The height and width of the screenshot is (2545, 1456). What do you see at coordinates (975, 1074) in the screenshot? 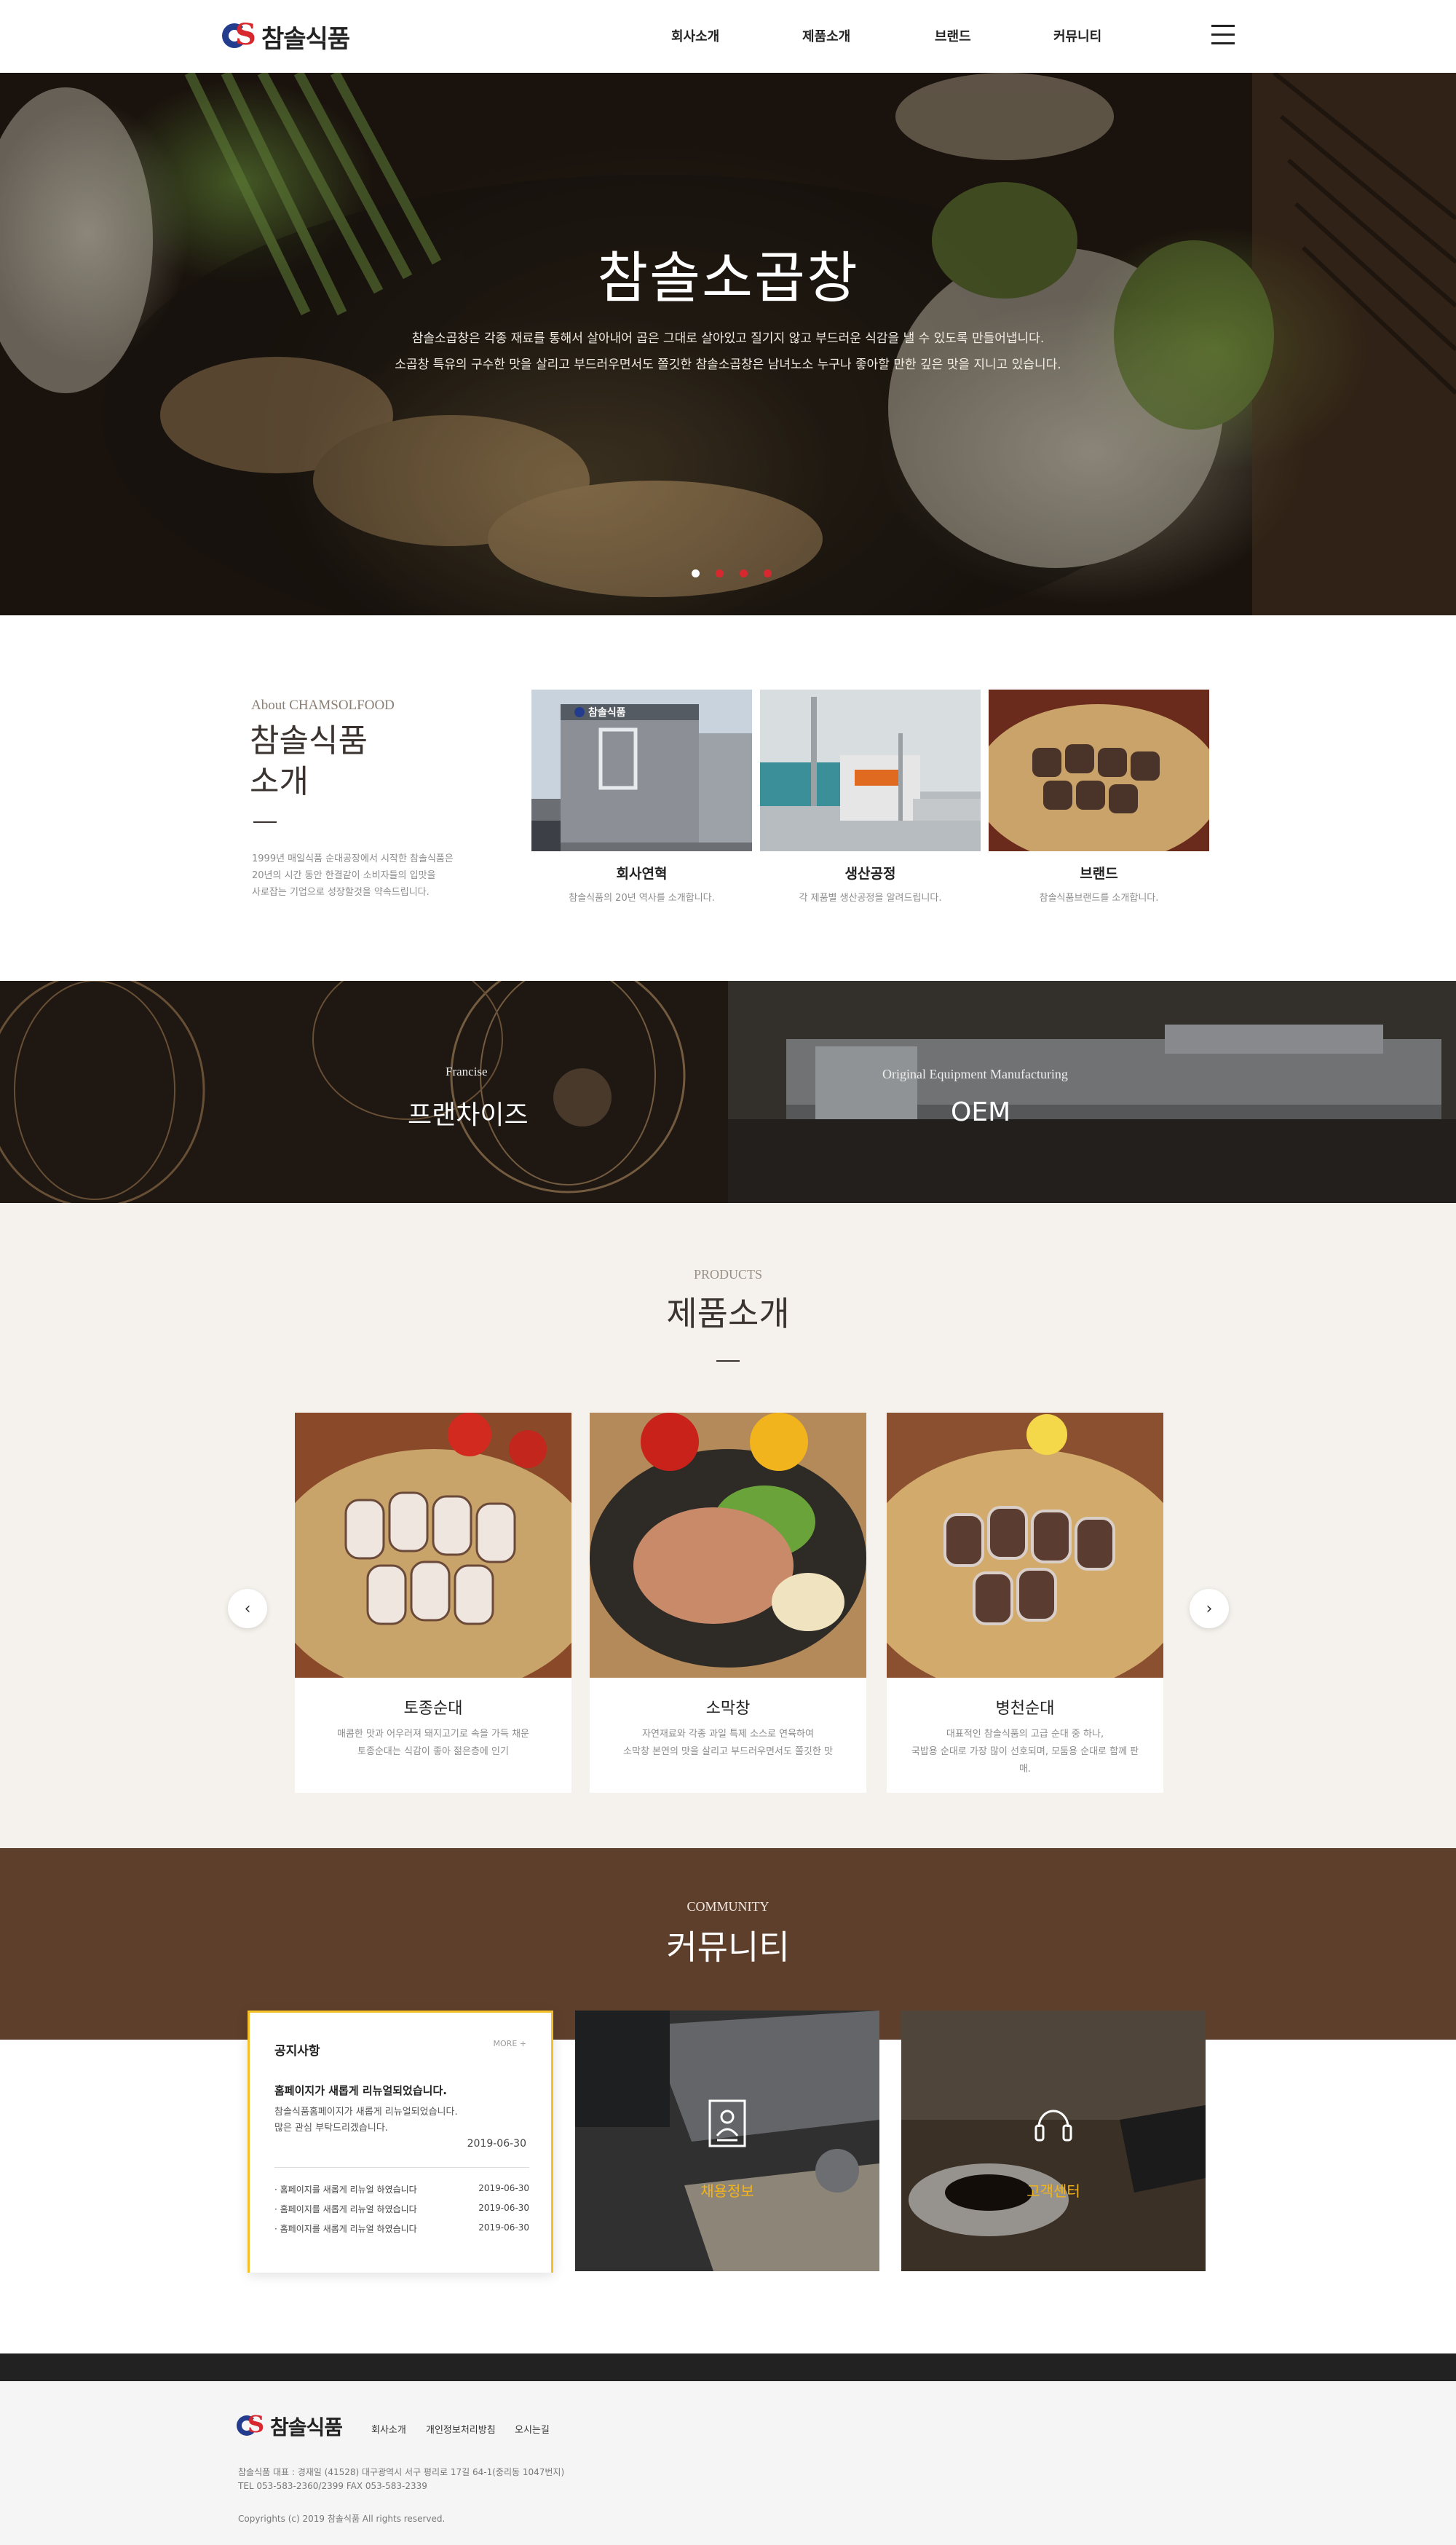
I see `oem-subtitle: Original Equipment Manufacturing` at bounding box center [975, 1074].